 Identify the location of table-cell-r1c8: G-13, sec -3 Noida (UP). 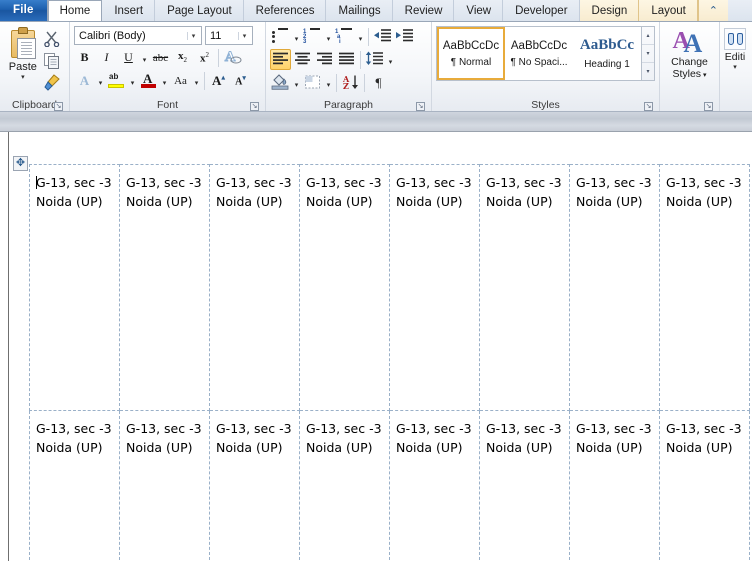
(704, 287).